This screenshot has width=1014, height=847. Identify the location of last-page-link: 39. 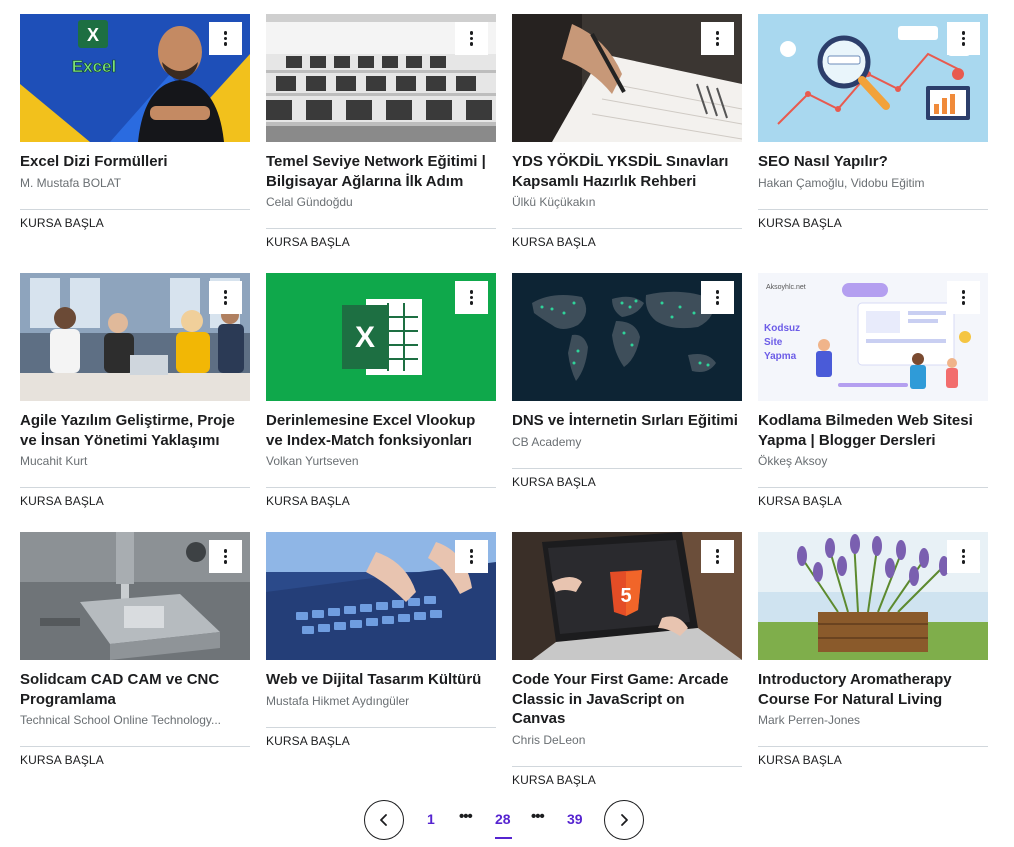
(575, 819).